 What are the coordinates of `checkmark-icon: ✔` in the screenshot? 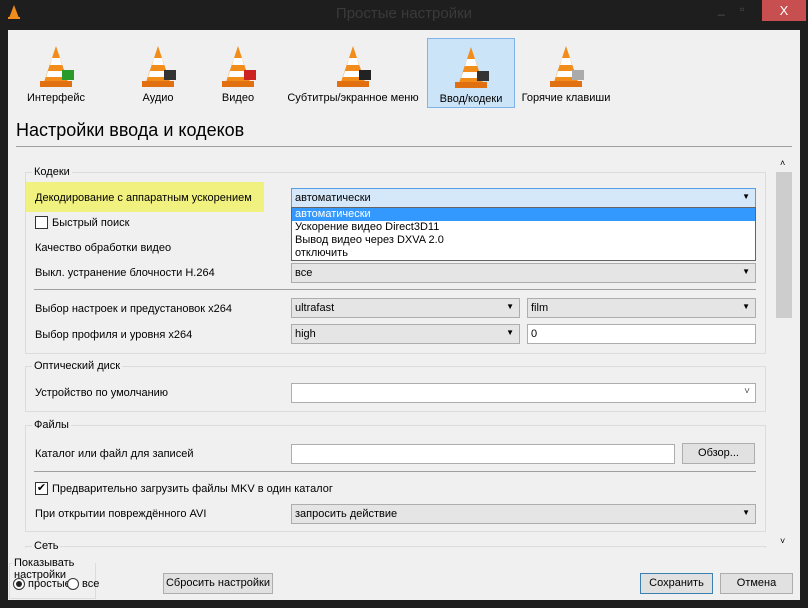 It's located at (41, 488).